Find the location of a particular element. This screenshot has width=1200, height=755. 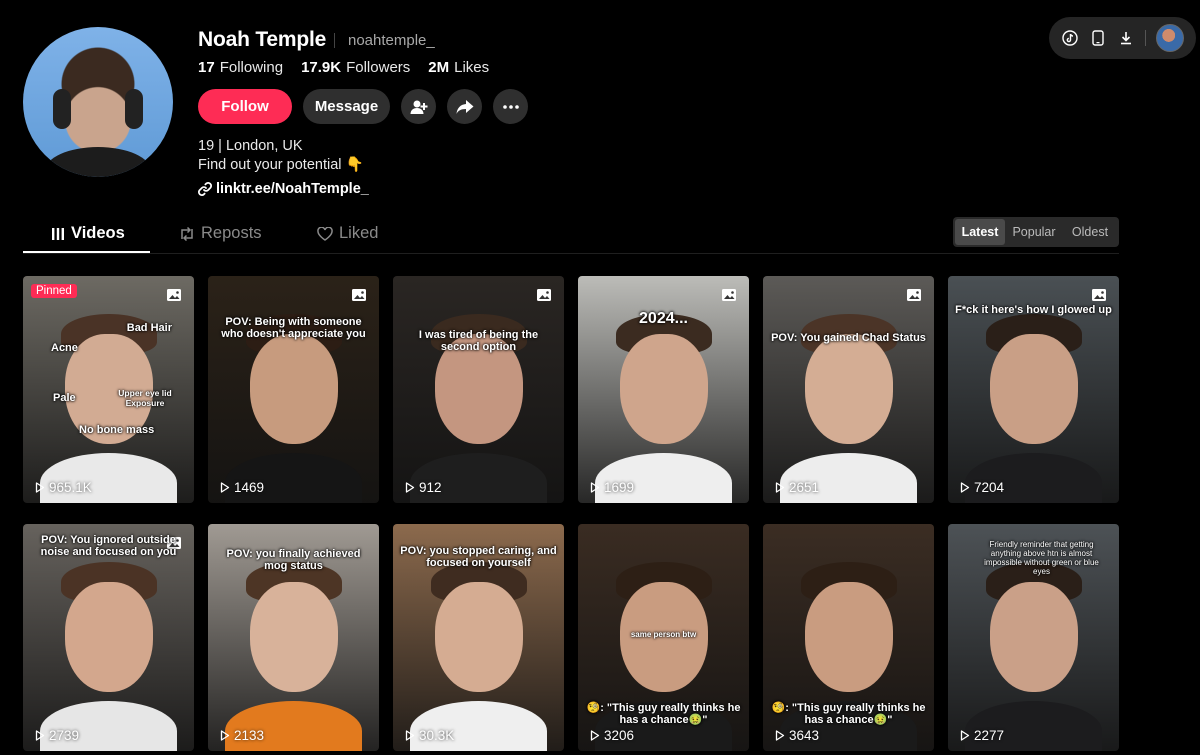

add-user-icon is located at coordinates (418, 107).